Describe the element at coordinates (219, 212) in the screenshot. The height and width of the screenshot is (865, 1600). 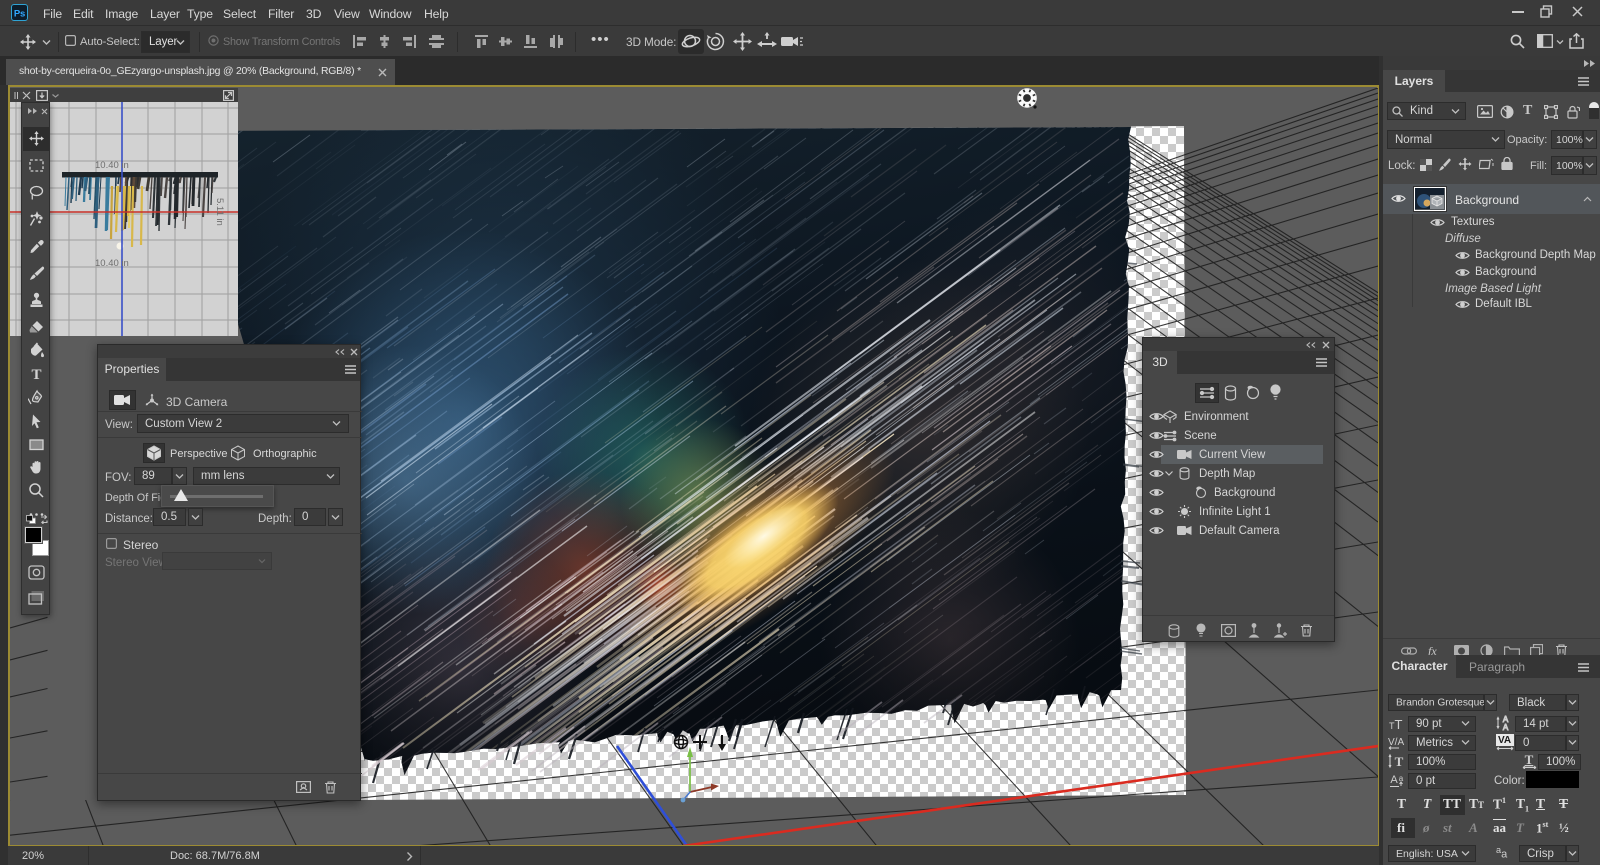
I see `svg-text: 5.11 in` at that location.